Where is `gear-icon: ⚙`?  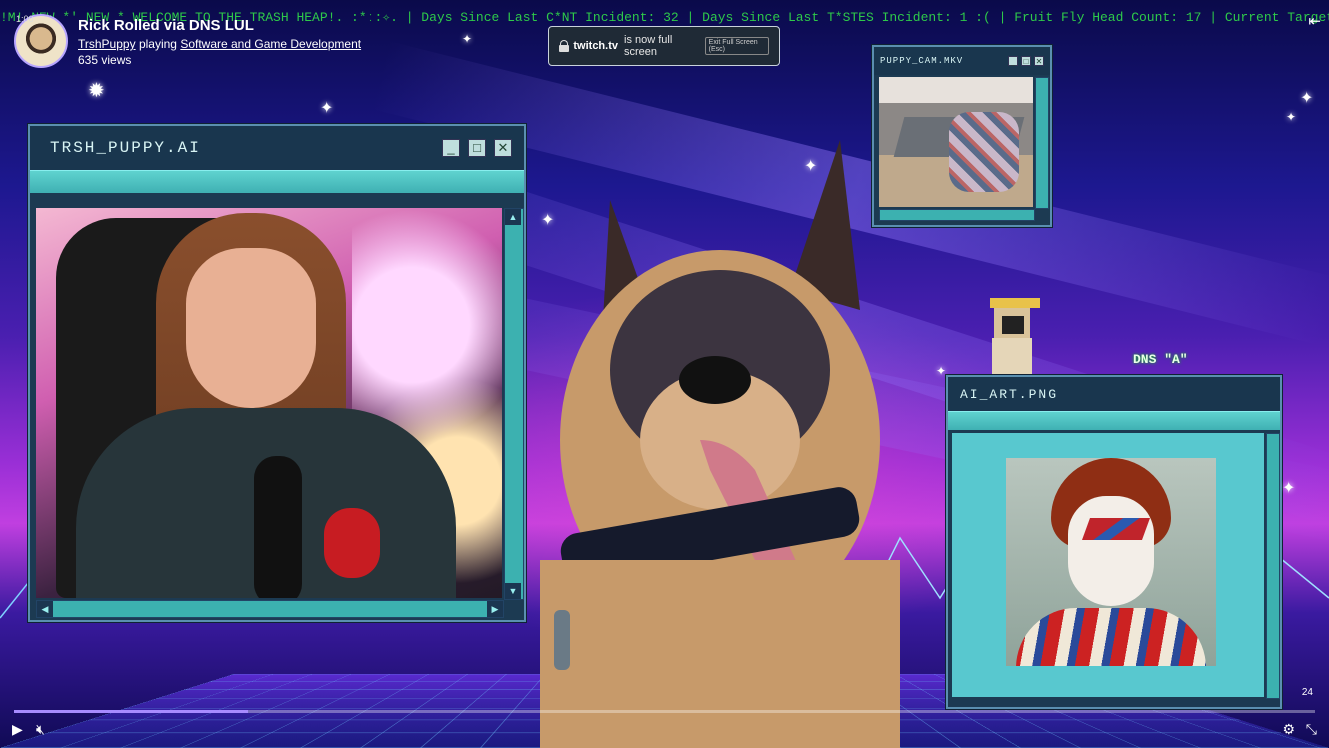 gear-icon: ⚙ is located at coordinates (1288, 729).